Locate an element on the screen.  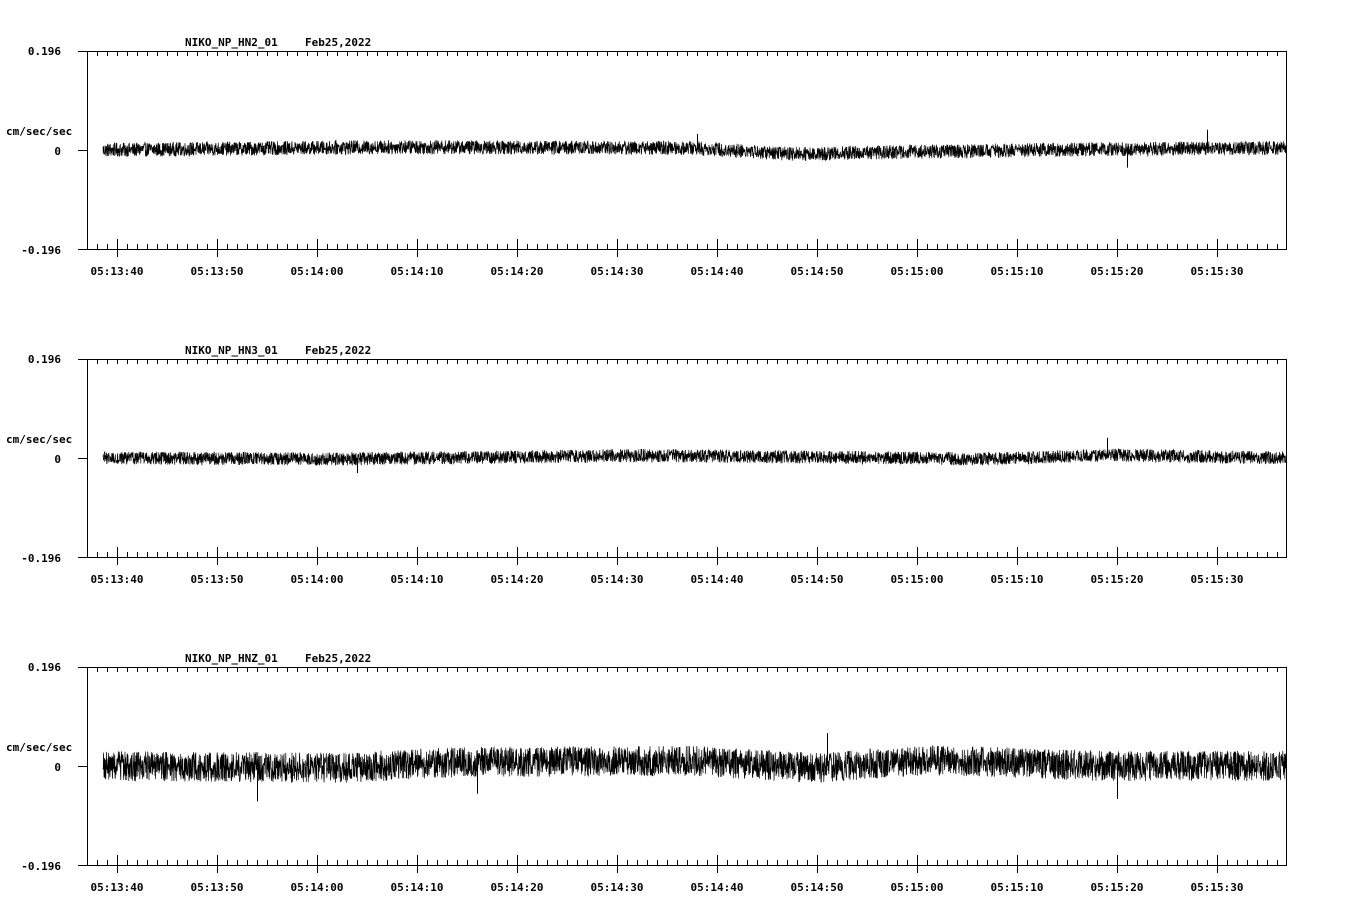
chart-title: NIKO_NP_HN2_01 is located at coordinates (231, 42).